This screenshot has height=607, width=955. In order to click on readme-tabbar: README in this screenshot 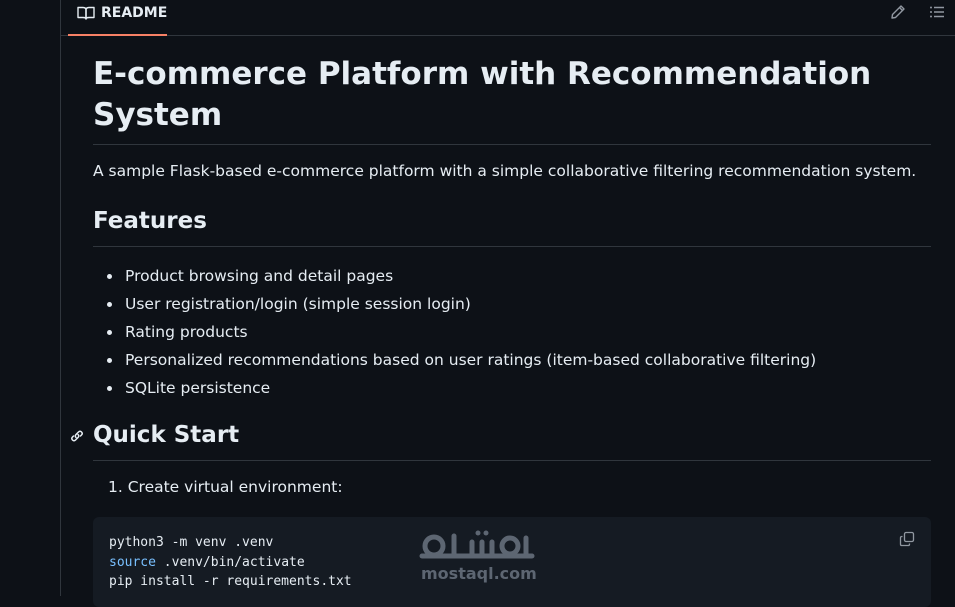, I will do `click(508, 18)`.